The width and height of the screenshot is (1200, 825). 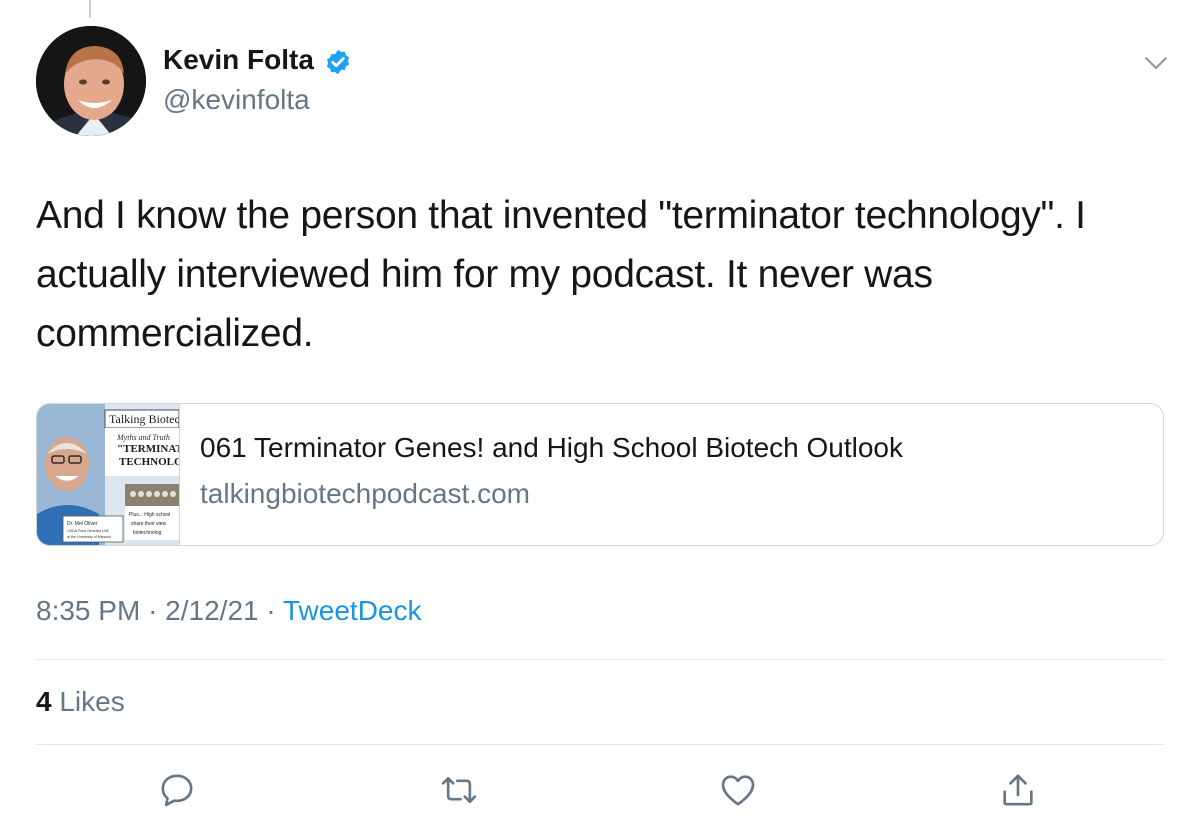 What do you see at coordinates (90, 9) in the screenshot?
I see `thread-connector-line` at bounding box center [90, 9].